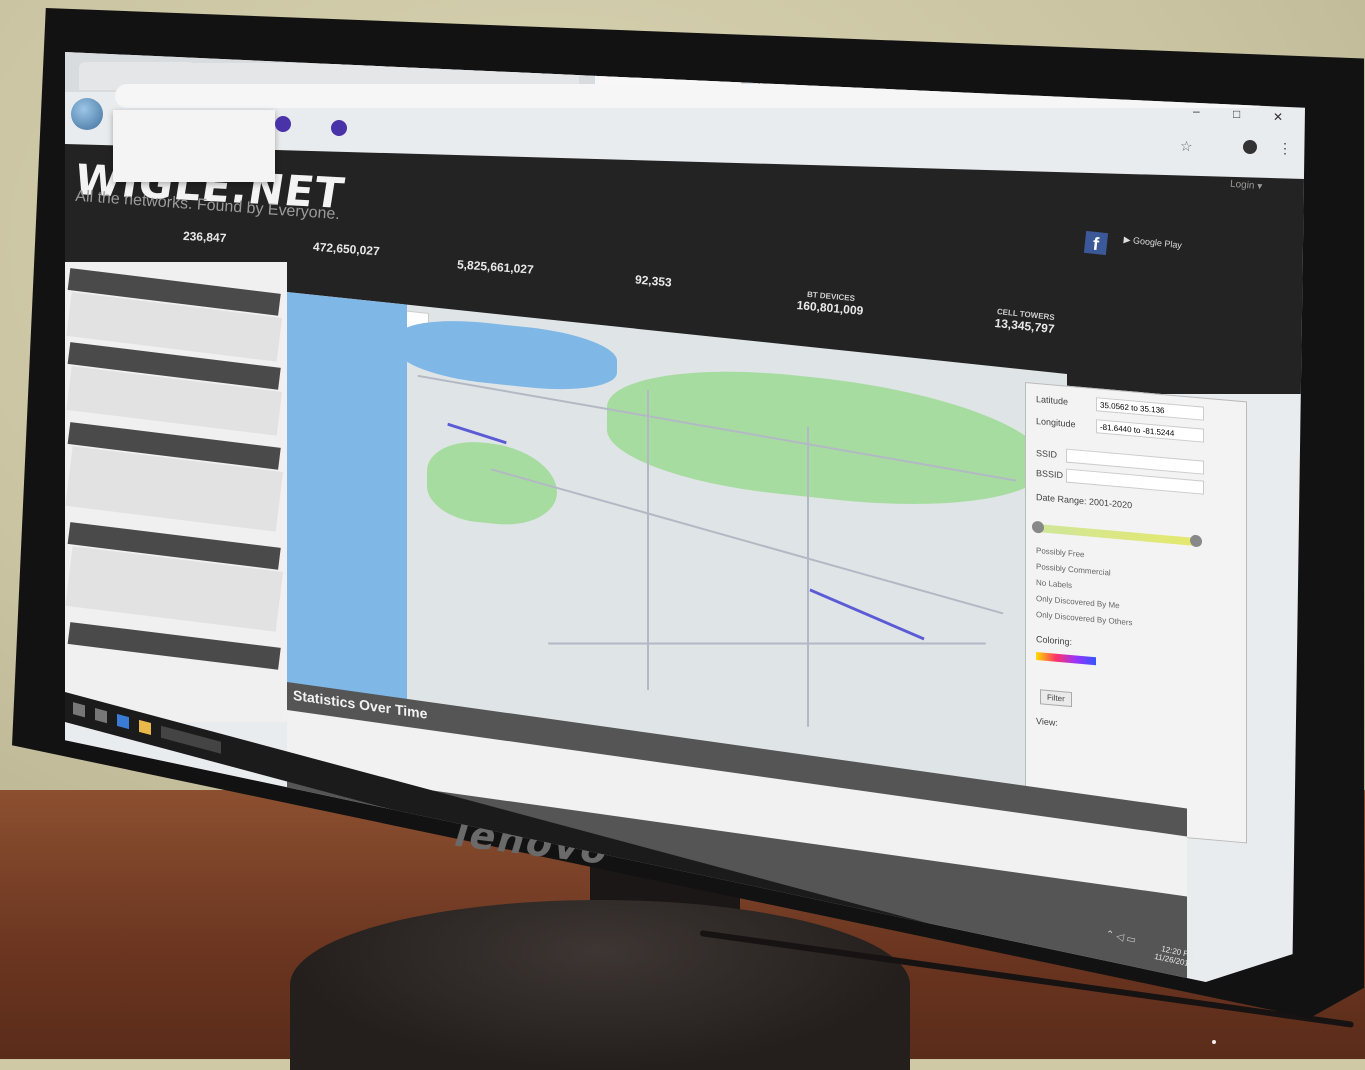 The height and width of the screenshot is (1070, 1365). Describe the element at coordinates (1250, 147) in the screenshot. I see `account-icon` at that location.